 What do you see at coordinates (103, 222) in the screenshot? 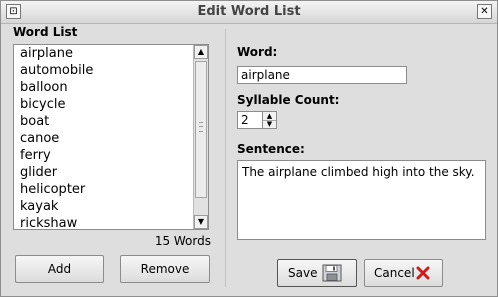
I see `list-item: rickshaw` at bounding box center [103, 222].